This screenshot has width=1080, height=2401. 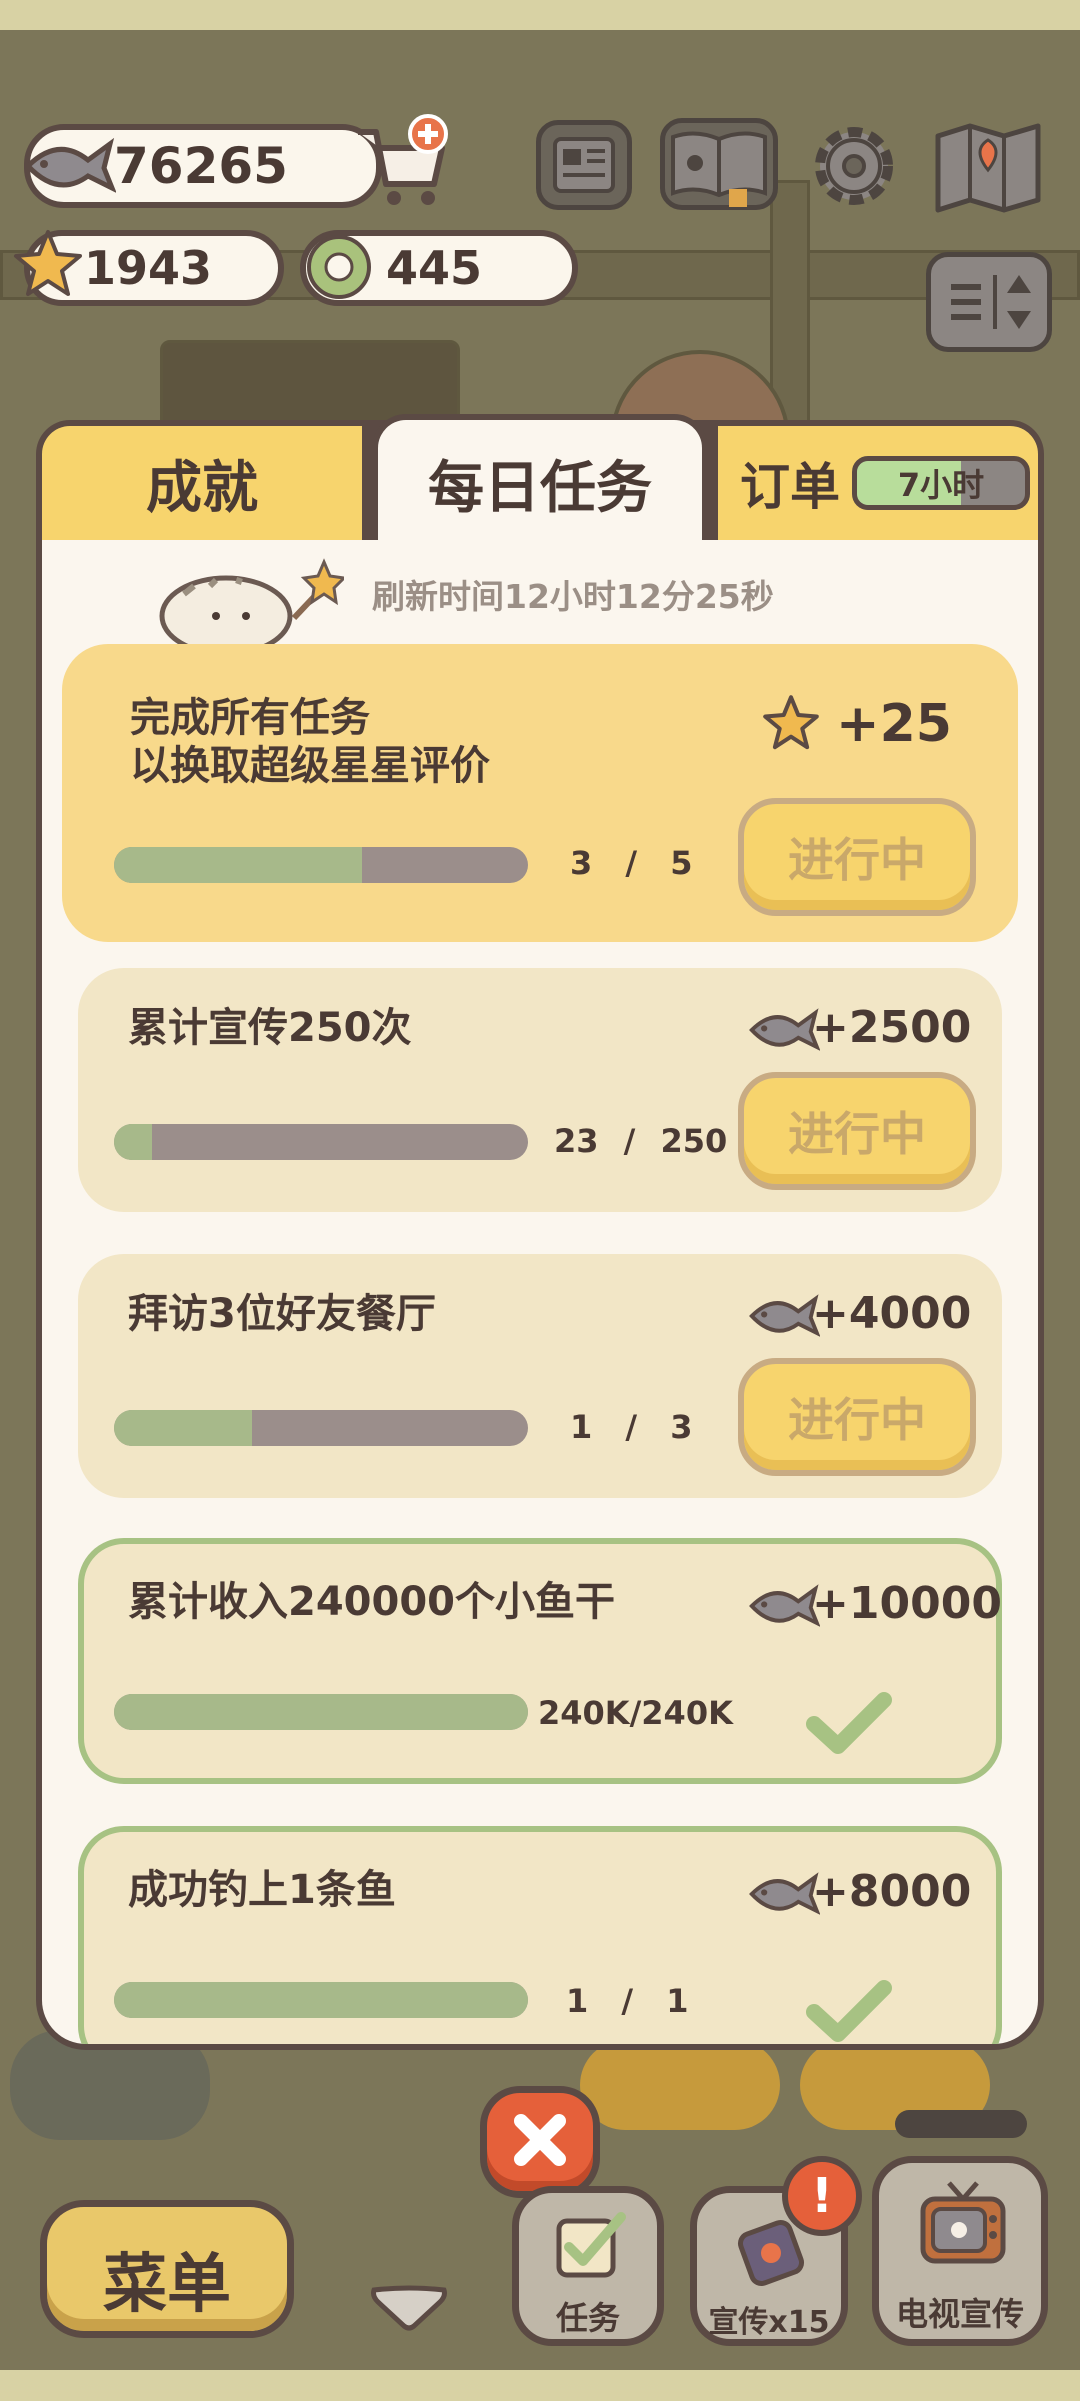 I want to click on task-total: 5, so click(x=681, y=863).